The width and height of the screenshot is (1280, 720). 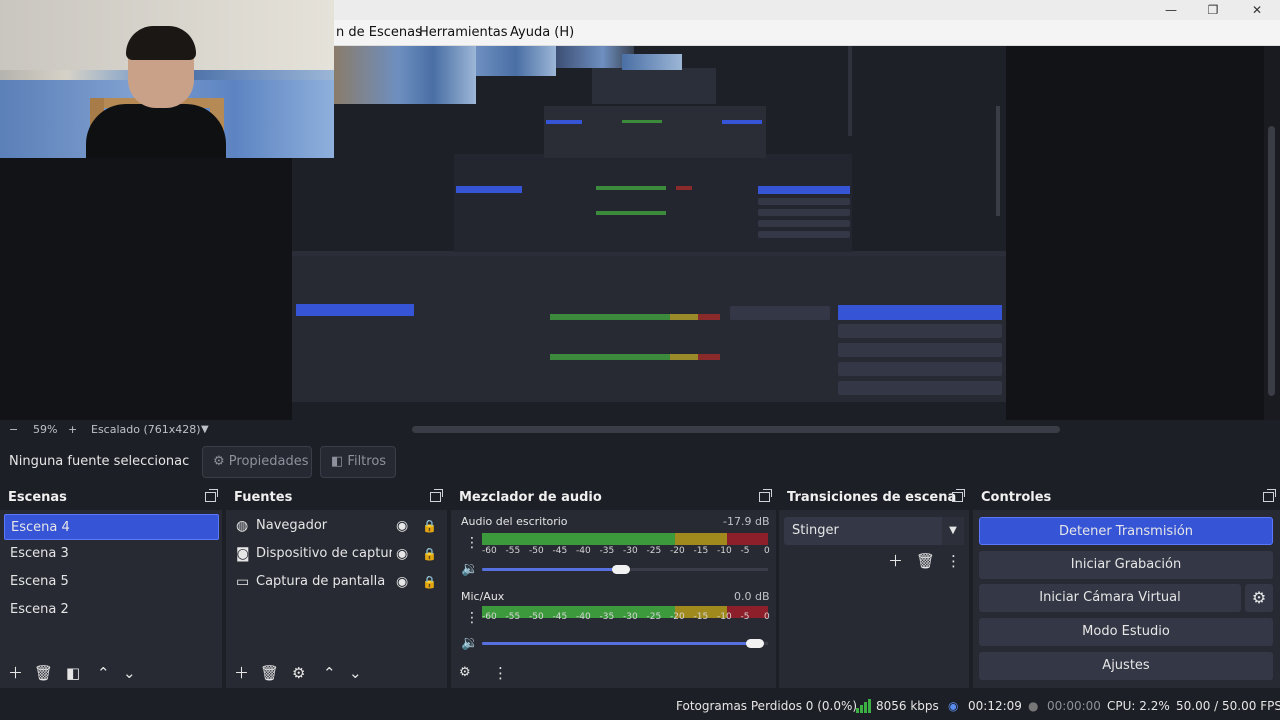 What do you see at coordinates (874, 531) in the screenshot?
I see `transition-select: Stinger ▼` at bounding box center [874, 531].